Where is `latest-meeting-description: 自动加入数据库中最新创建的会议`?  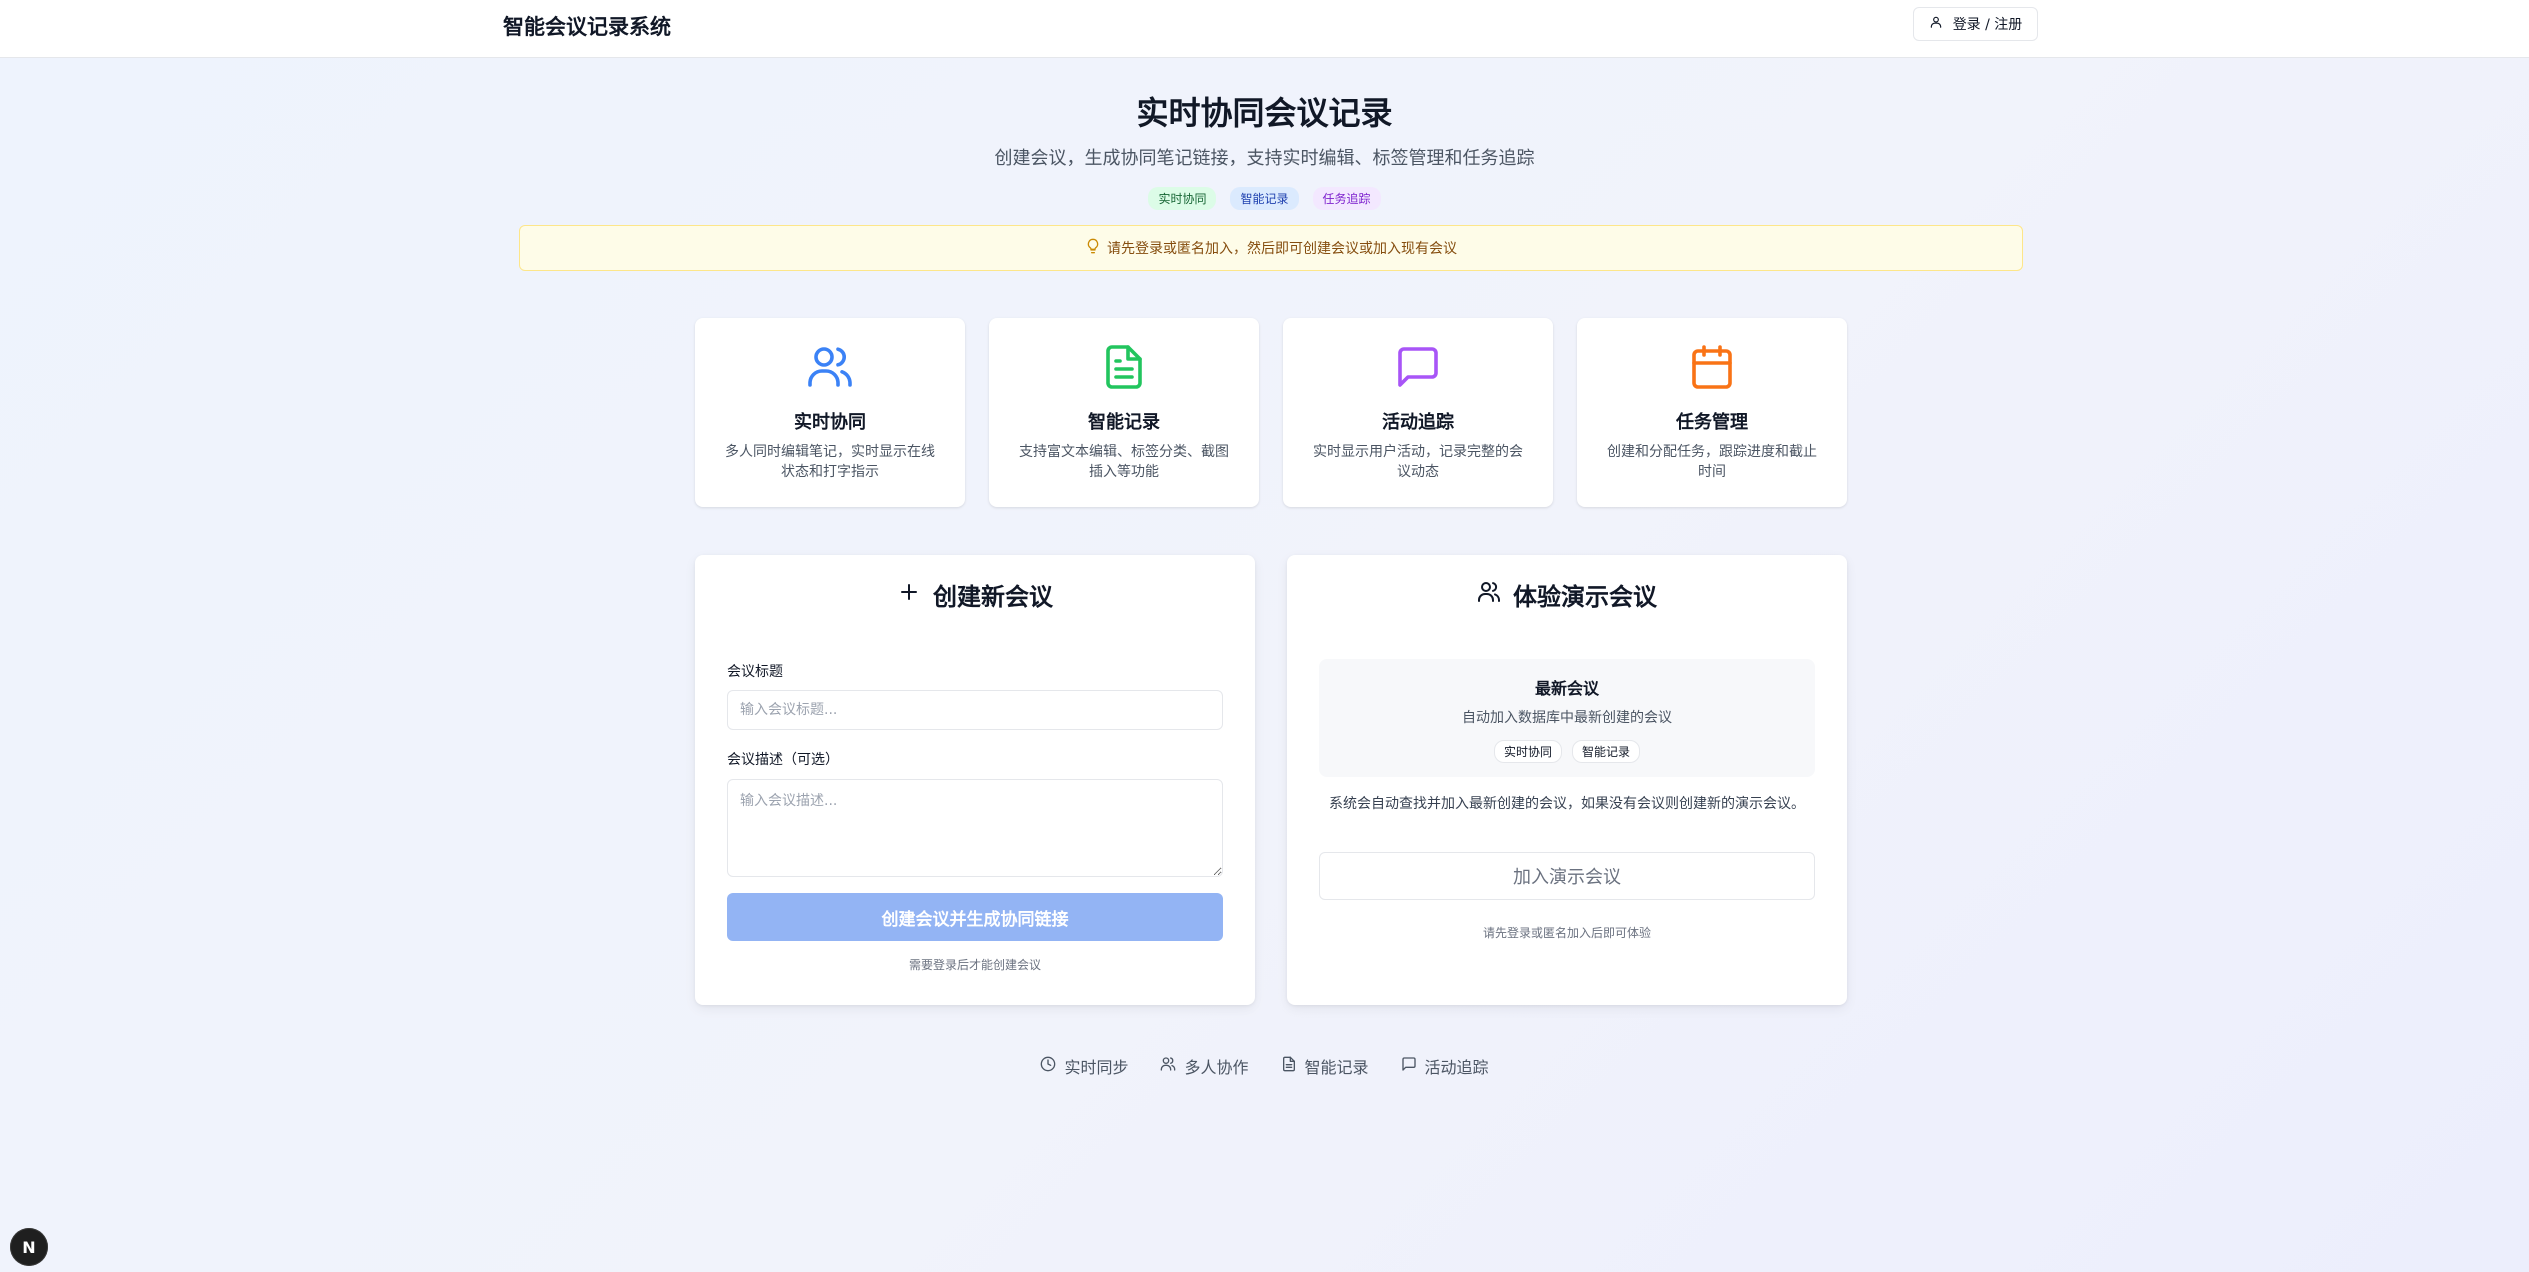
latest-meeting-description: 自动加入数据库中最新创建的会议 is located at coordinates (1567, 717).